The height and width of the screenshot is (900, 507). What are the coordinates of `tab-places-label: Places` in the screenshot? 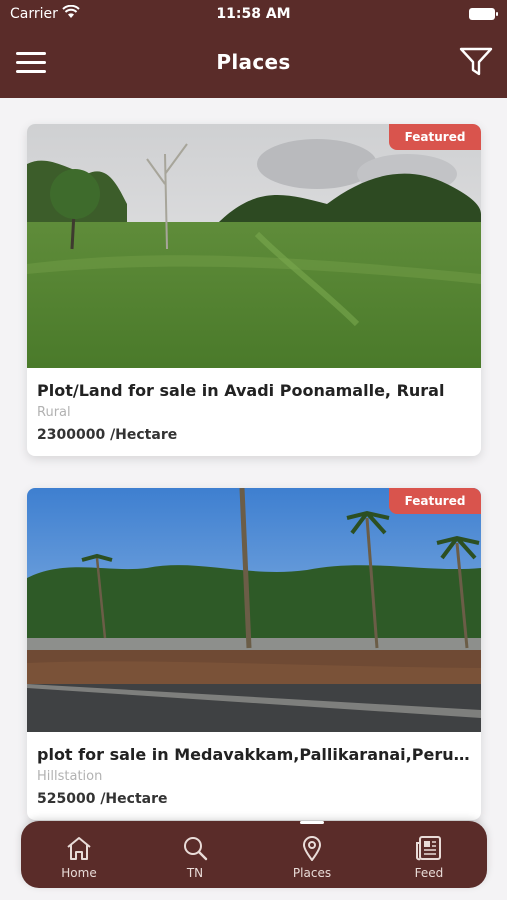 It's located at (312, 873).